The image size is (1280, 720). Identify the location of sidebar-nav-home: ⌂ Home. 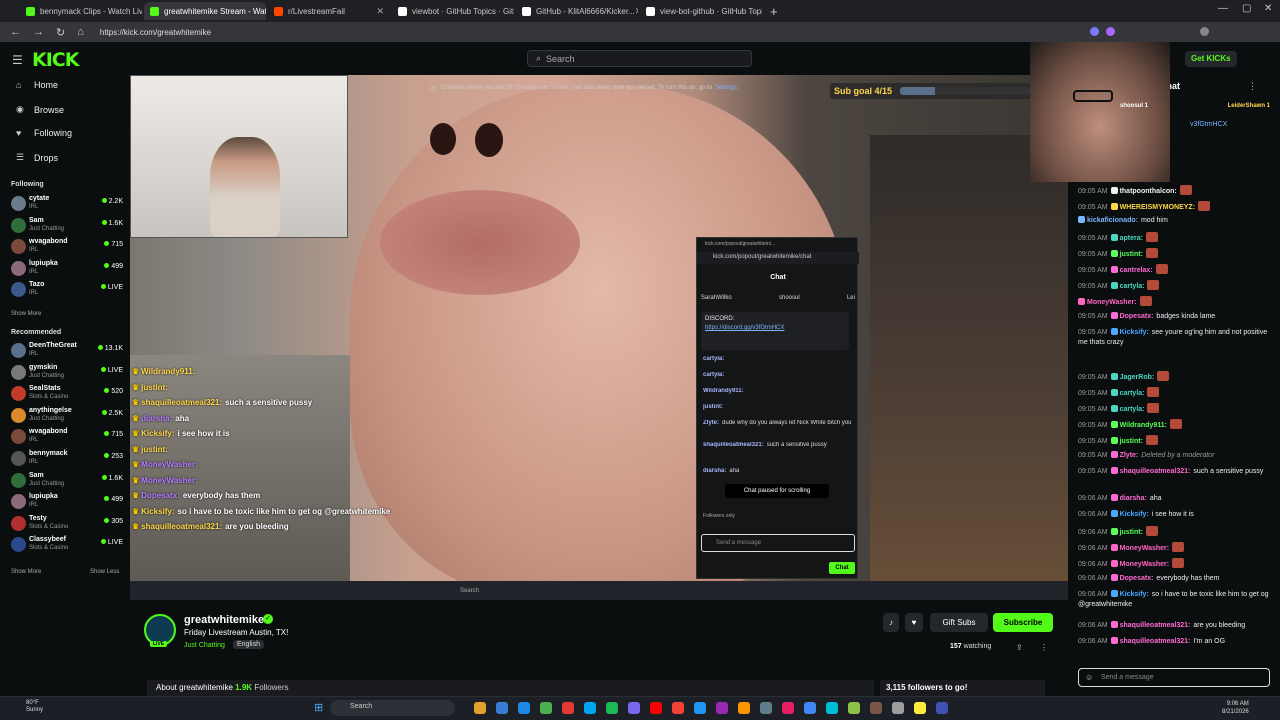
(37, 85).